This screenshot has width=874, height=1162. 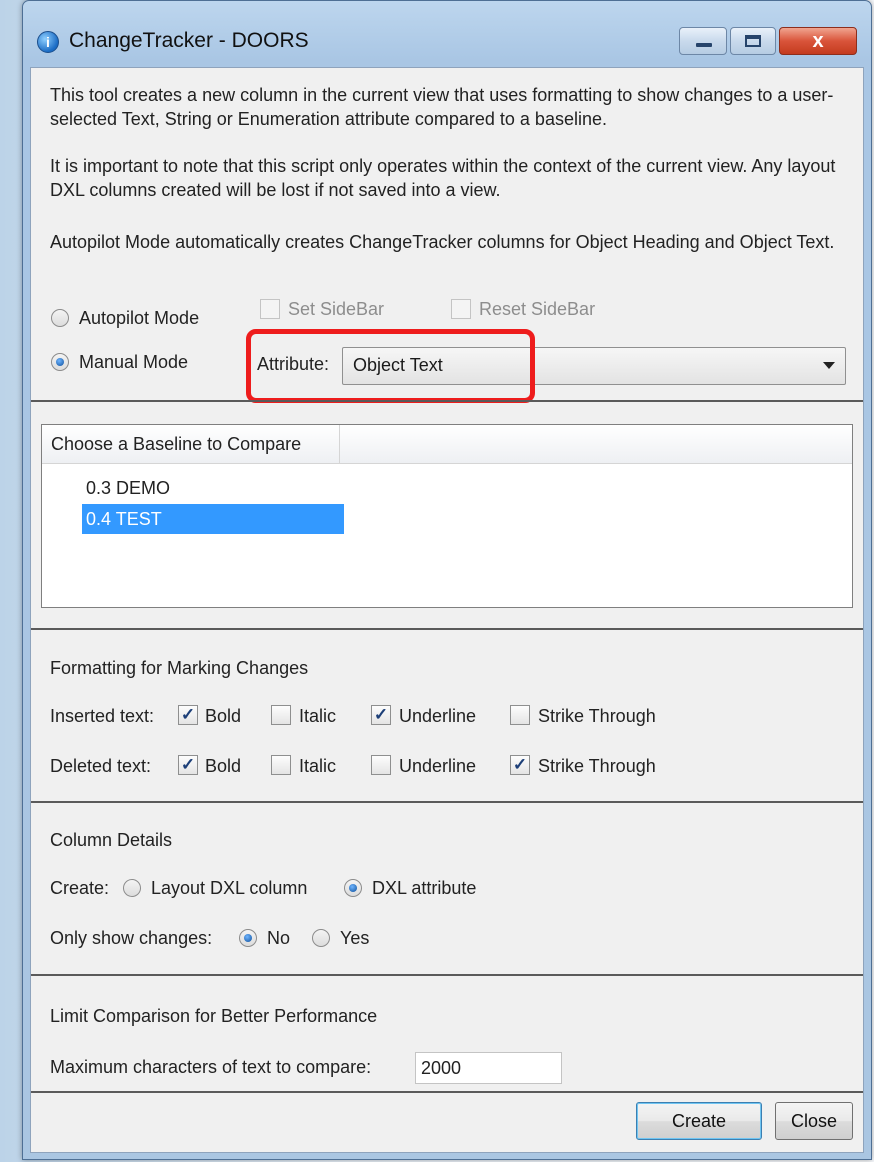 What do you see at coordinates (191, 444) in the screenshot?
I see `baseline-column-header: Choose a Baseline to Compare` at bounding box center [191, 444].